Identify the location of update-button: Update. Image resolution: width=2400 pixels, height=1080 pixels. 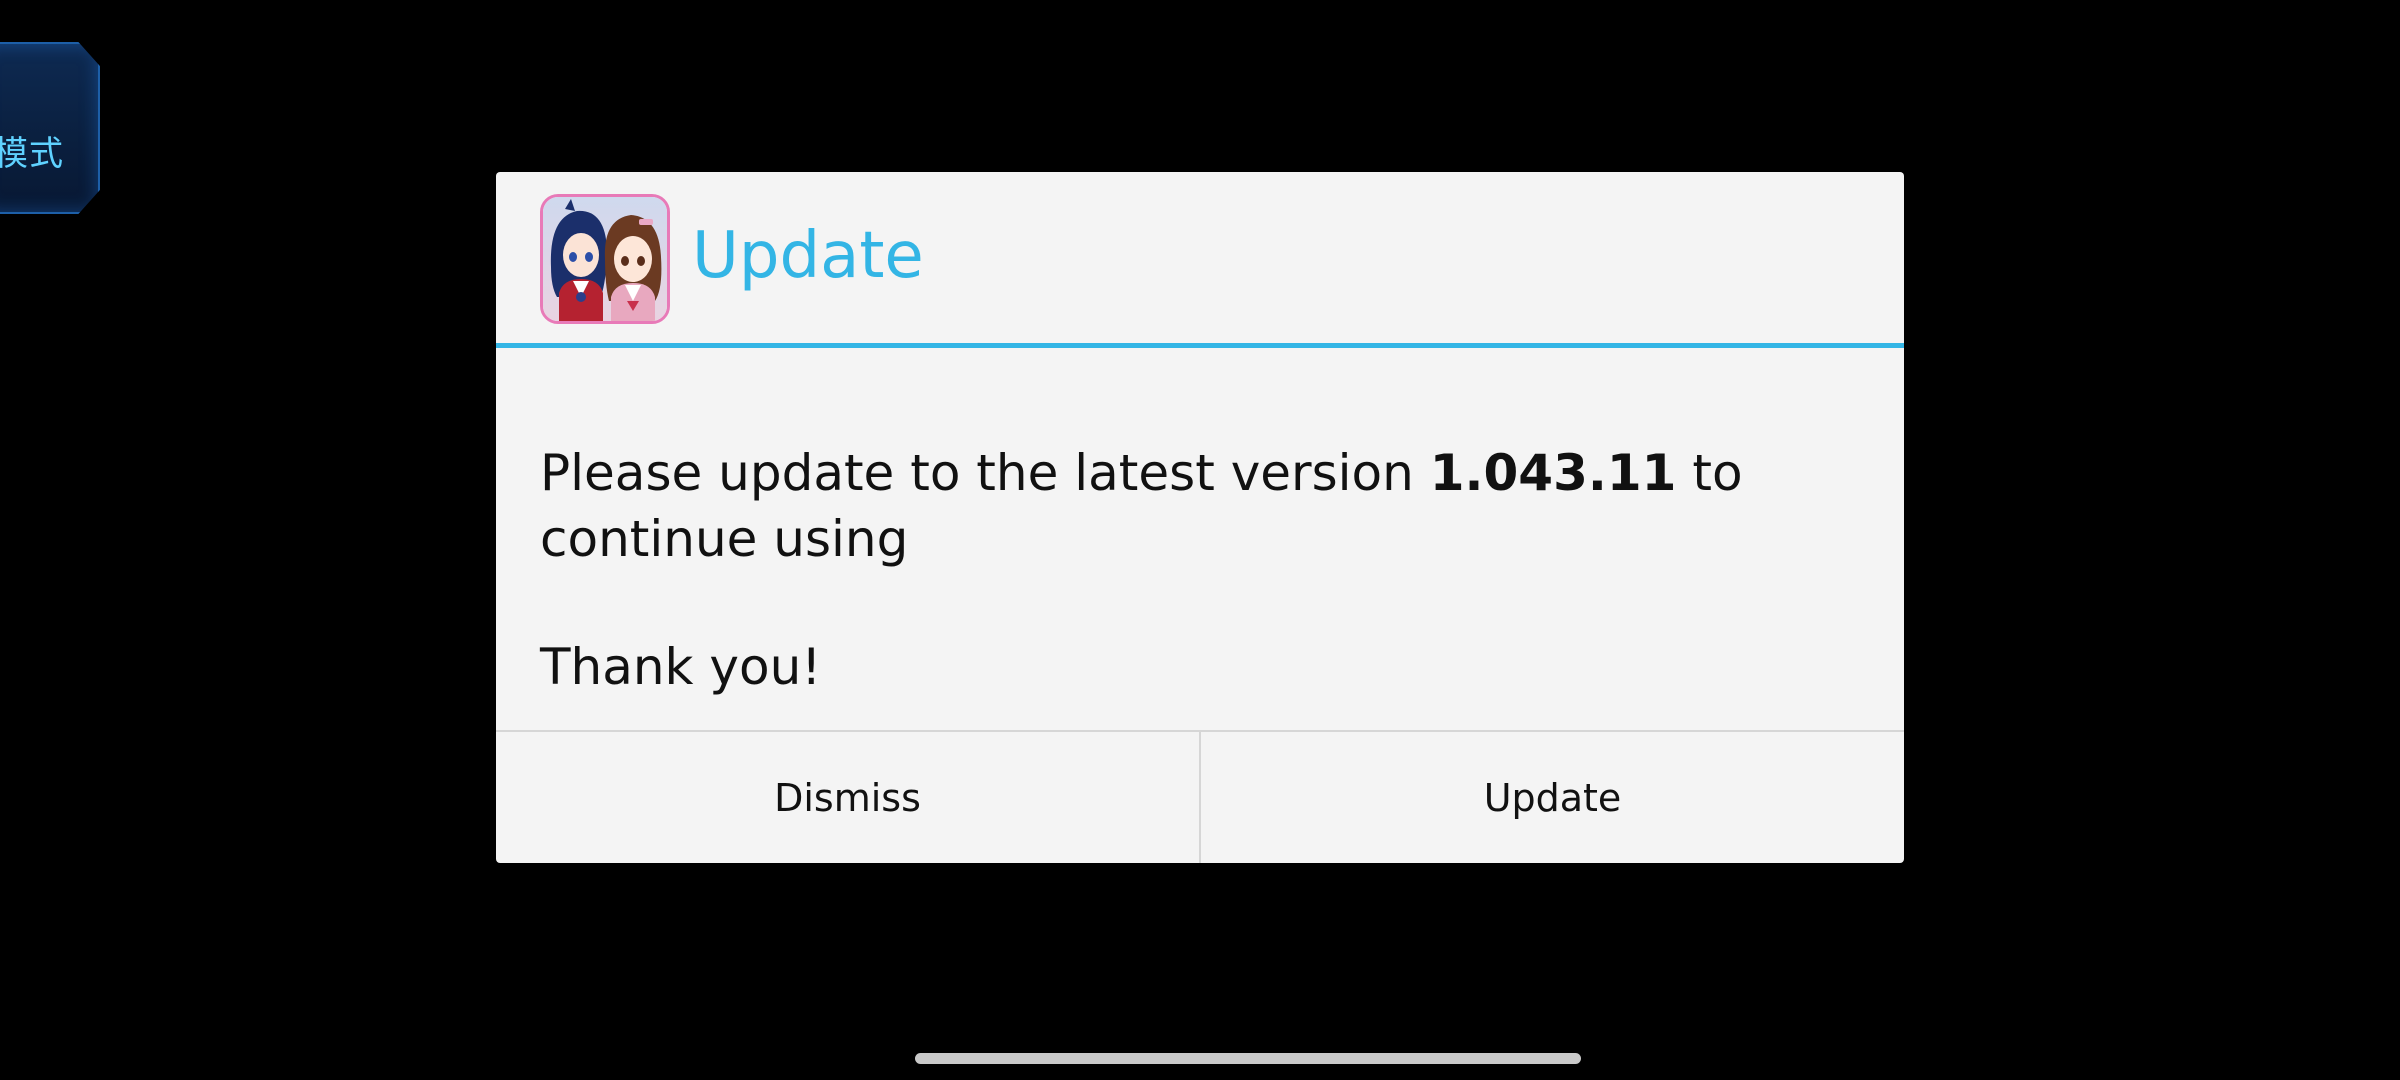
(1552, 797).